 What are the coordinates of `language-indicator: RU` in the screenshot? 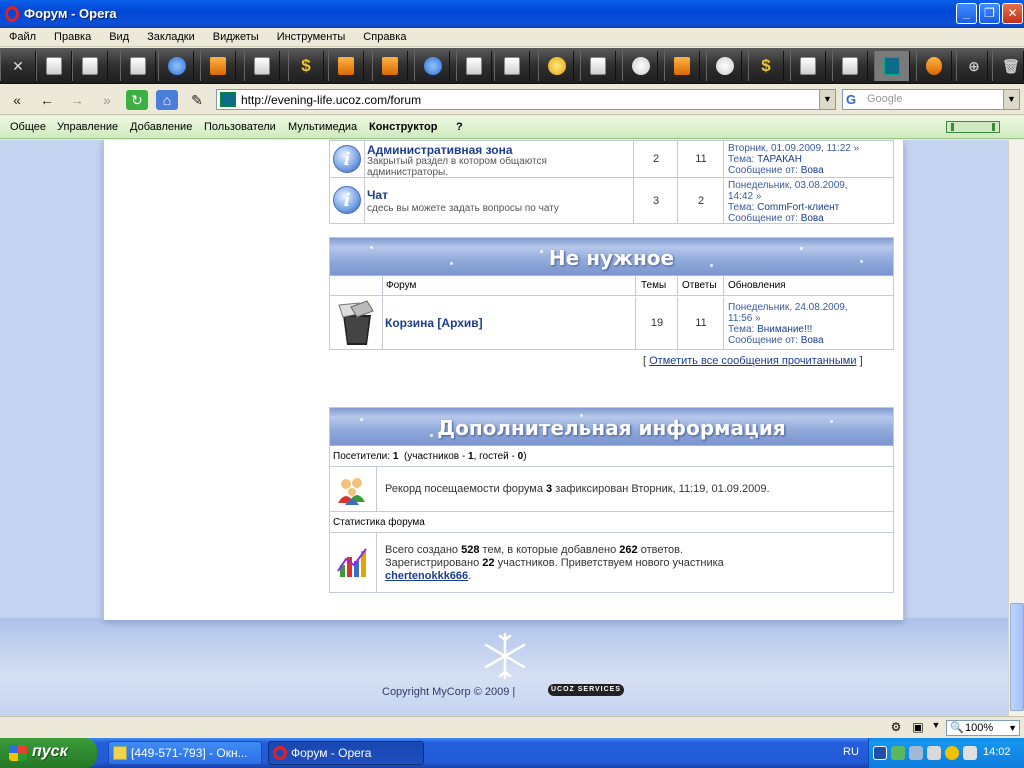 It's located at (851, 752).